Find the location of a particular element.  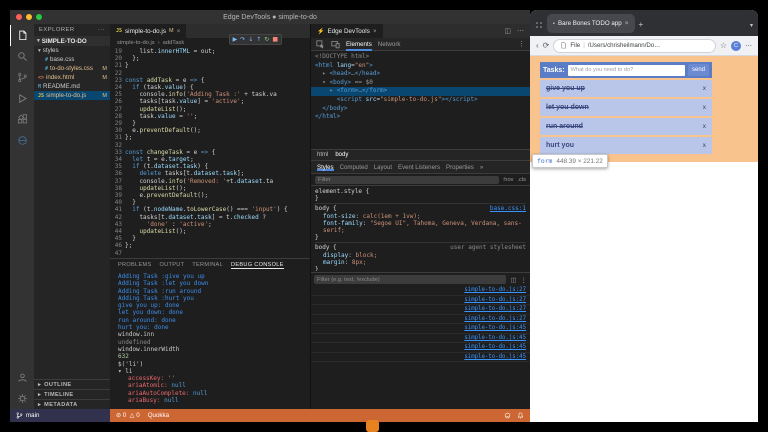

maximize-window-button is located at coordinates (39, 17).